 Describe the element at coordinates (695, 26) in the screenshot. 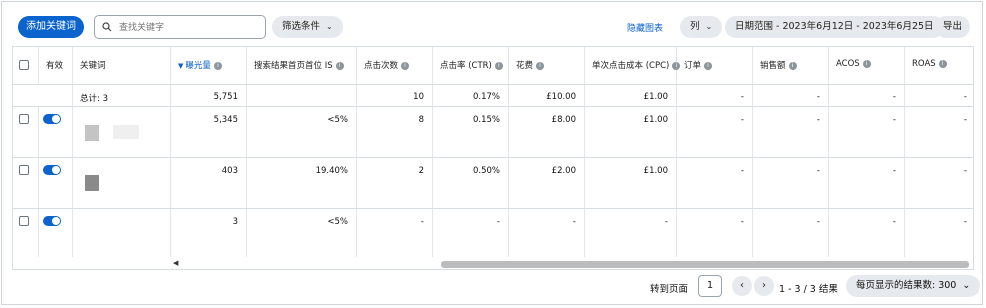

I see `columns-label: 列` at that location.